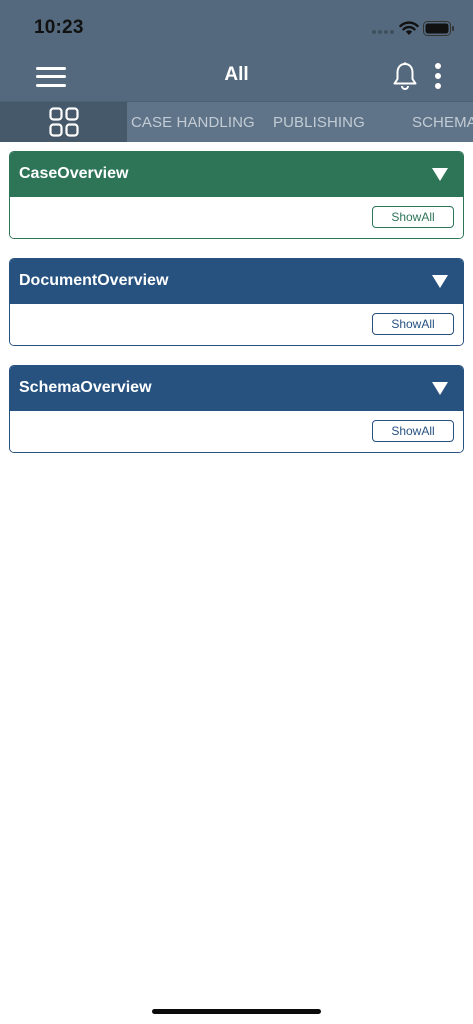  I want to click on card-title: CaseOverview, so click(74, 173).